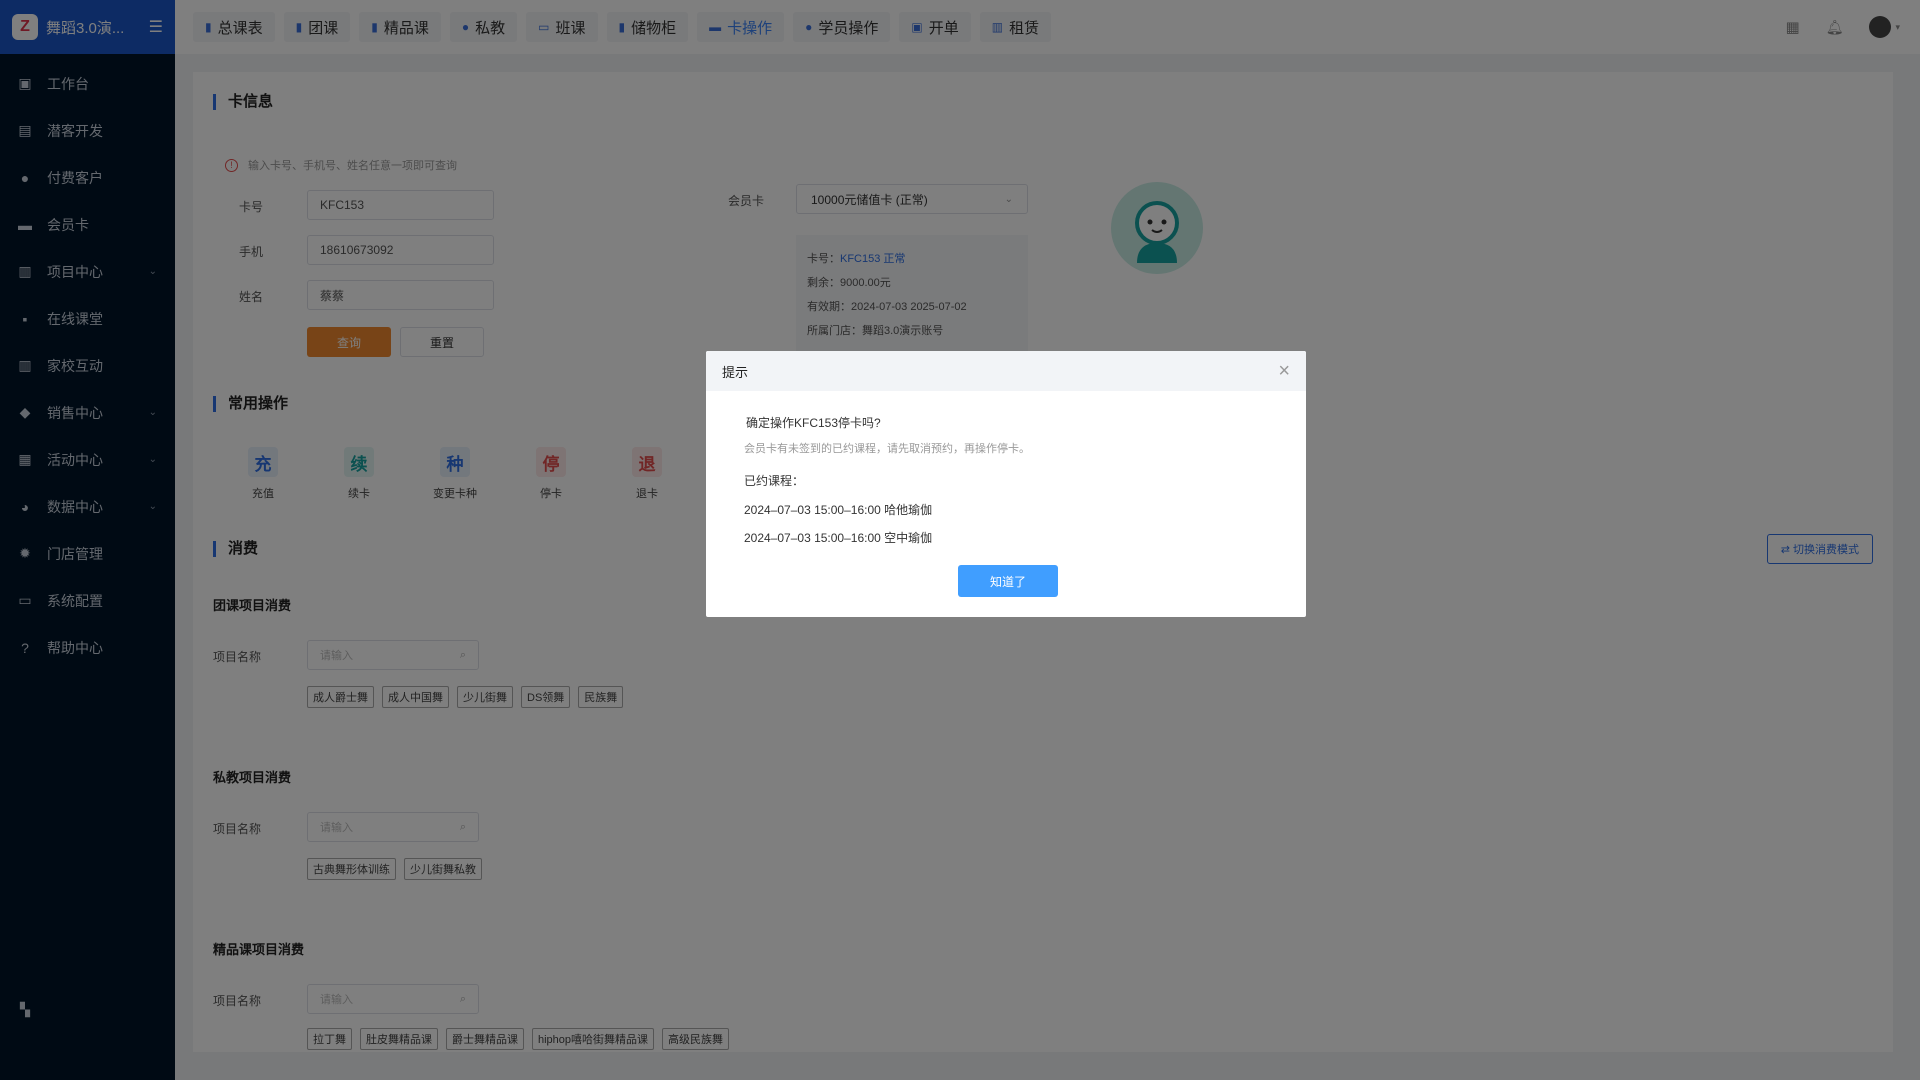  What do you see at coordinates (813, 423) in the screenshot?
I see `dialog-question: 确定操作KFC153停卡吗?` at bounding box center [813, 423].